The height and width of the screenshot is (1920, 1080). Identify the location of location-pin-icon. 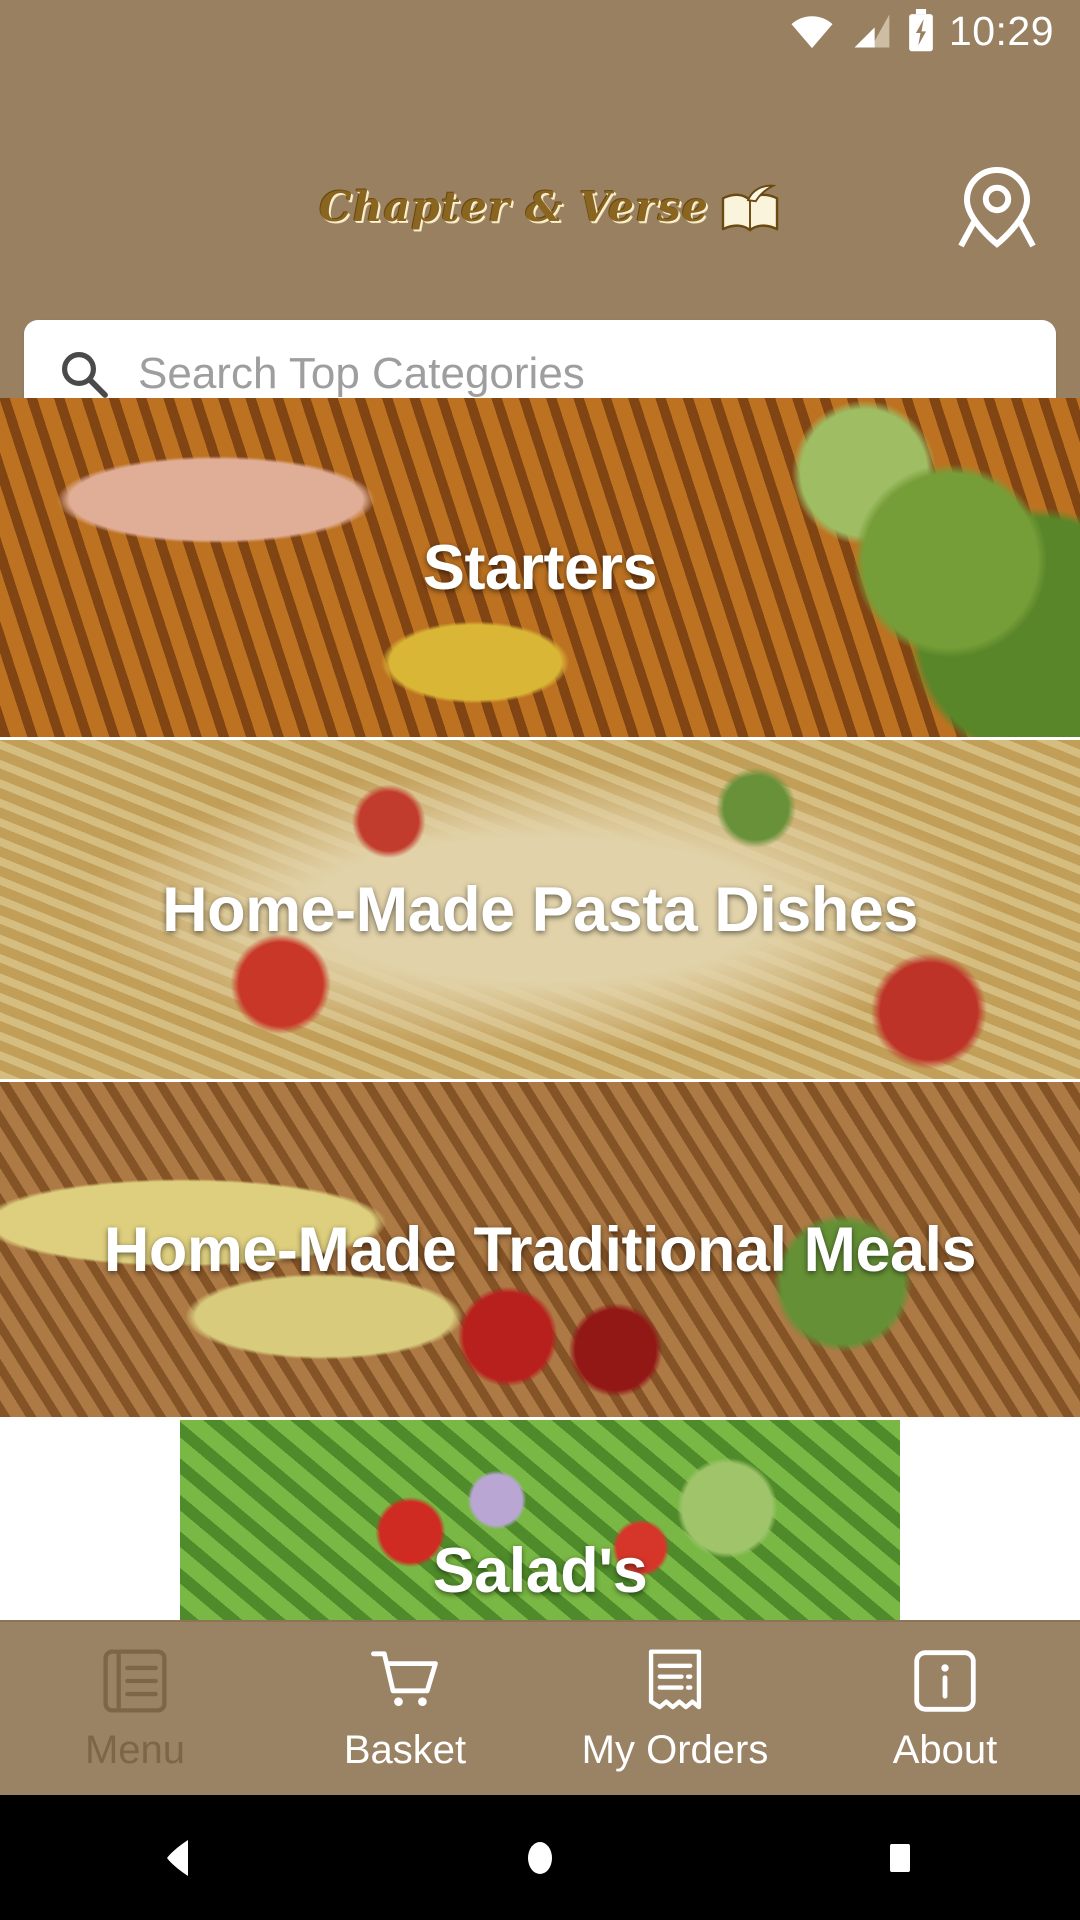
(997, 207).